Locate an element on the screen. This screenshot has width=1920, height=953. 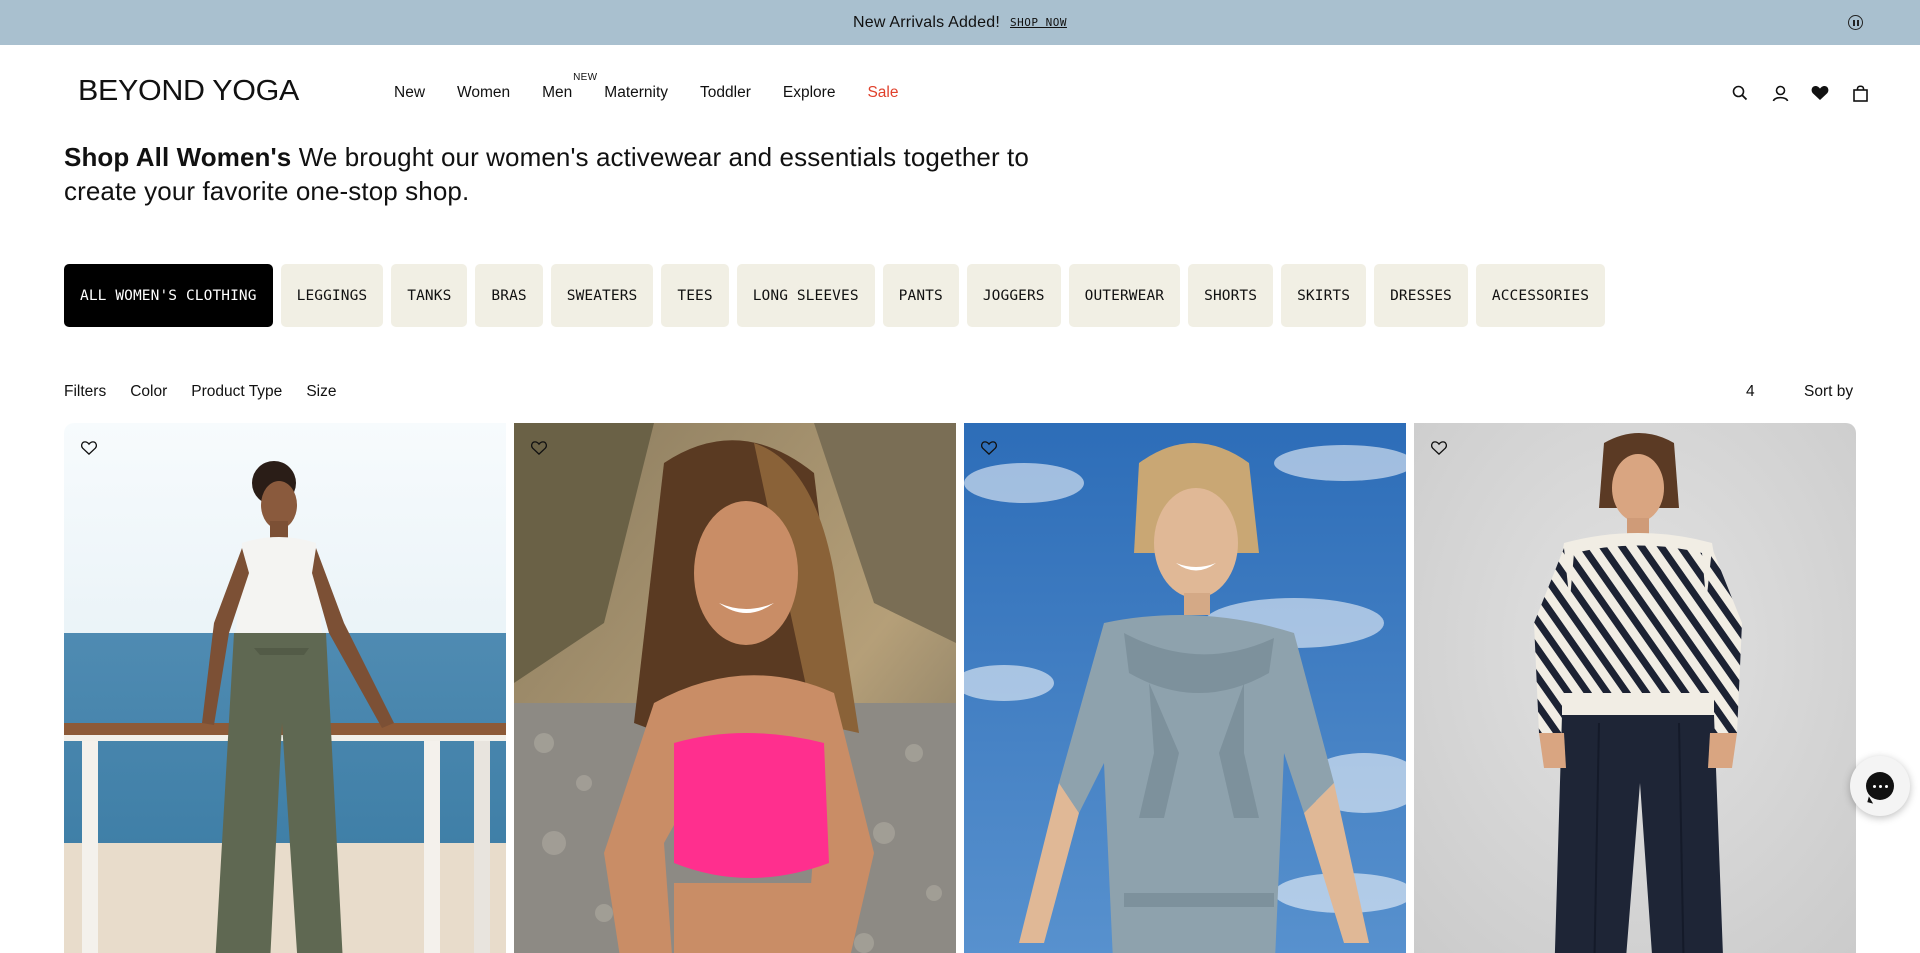
chat-bubble-glyph is located at coordinates (1880, 786).